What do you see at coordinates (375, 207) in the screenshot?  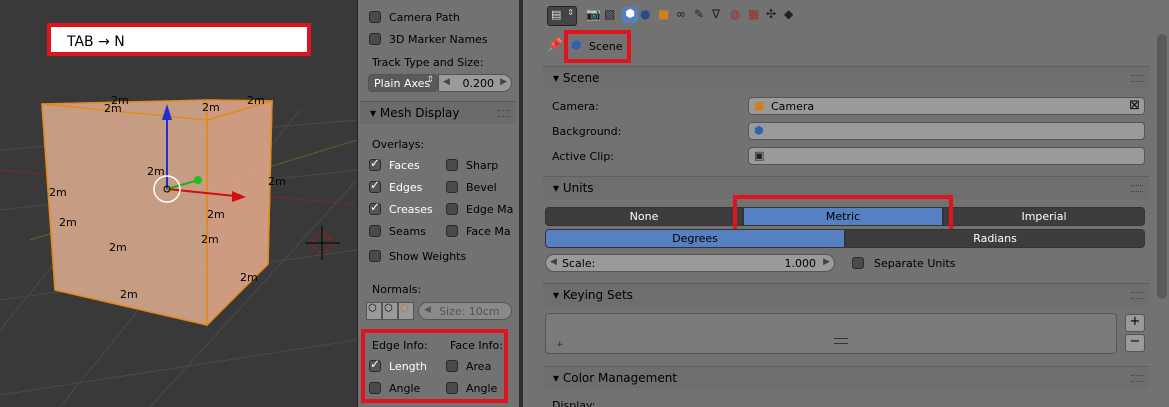 I see `creases-checkbox` at bounding box center [375, 207].